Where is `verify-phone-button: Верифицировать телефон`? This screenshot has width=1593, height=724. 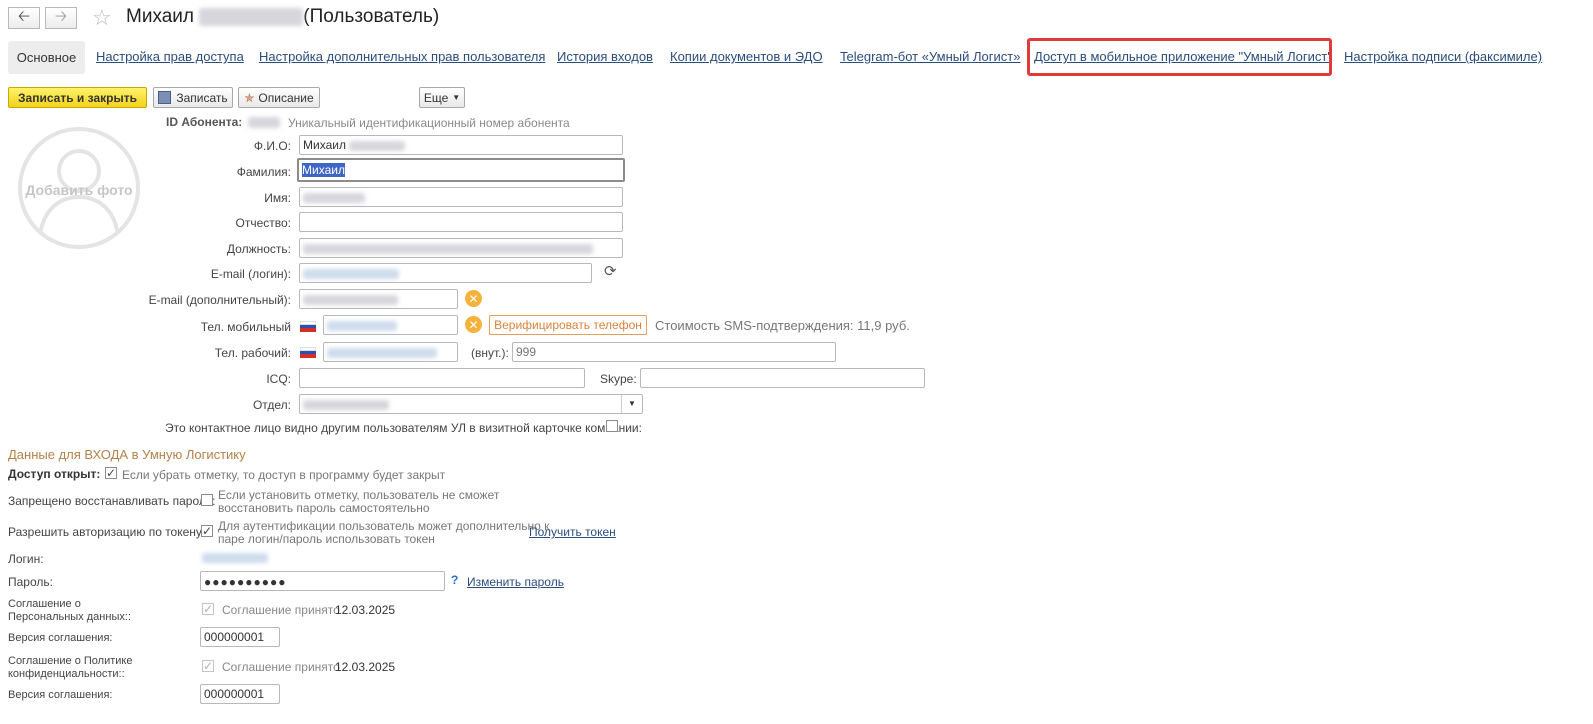
verify-phone-button: Верифицировать телефон is located at coordinates (568, 325).